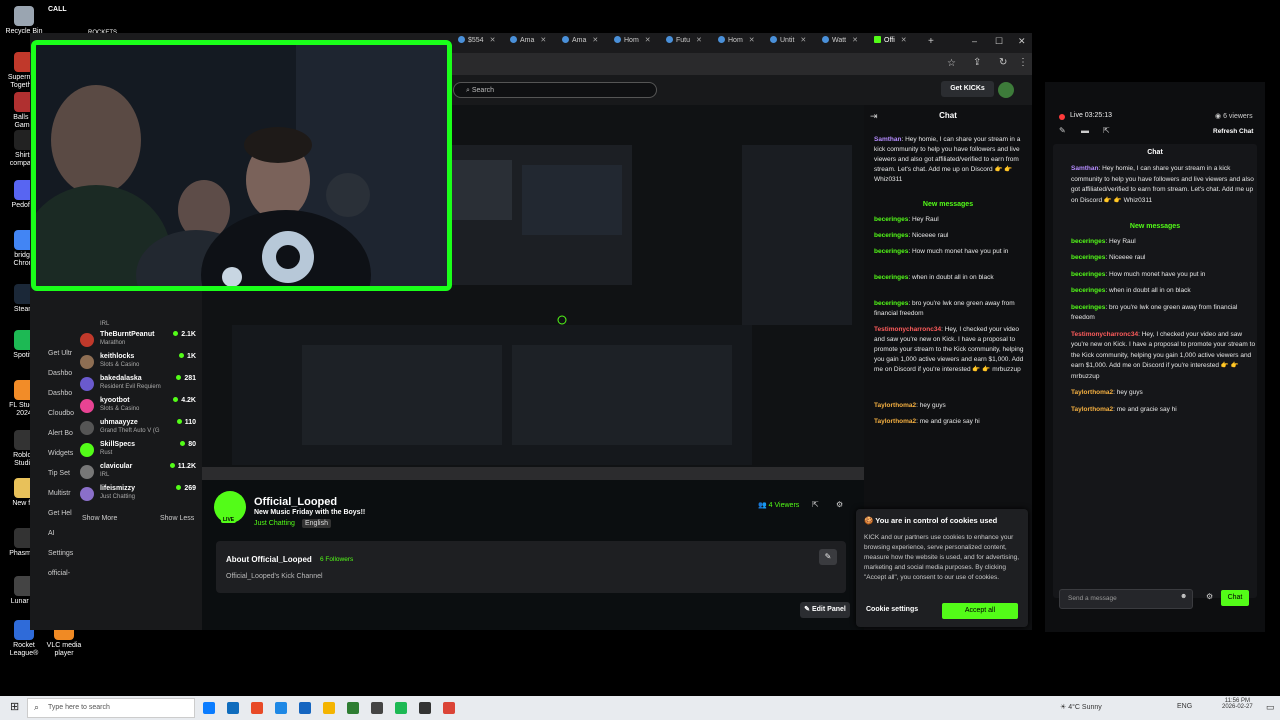 This screenshot has width=1280, height=720. Describe the element at coordinates (59, 493) in the screenshot. I see `dashboard-nav-item: Multistr` at that location.